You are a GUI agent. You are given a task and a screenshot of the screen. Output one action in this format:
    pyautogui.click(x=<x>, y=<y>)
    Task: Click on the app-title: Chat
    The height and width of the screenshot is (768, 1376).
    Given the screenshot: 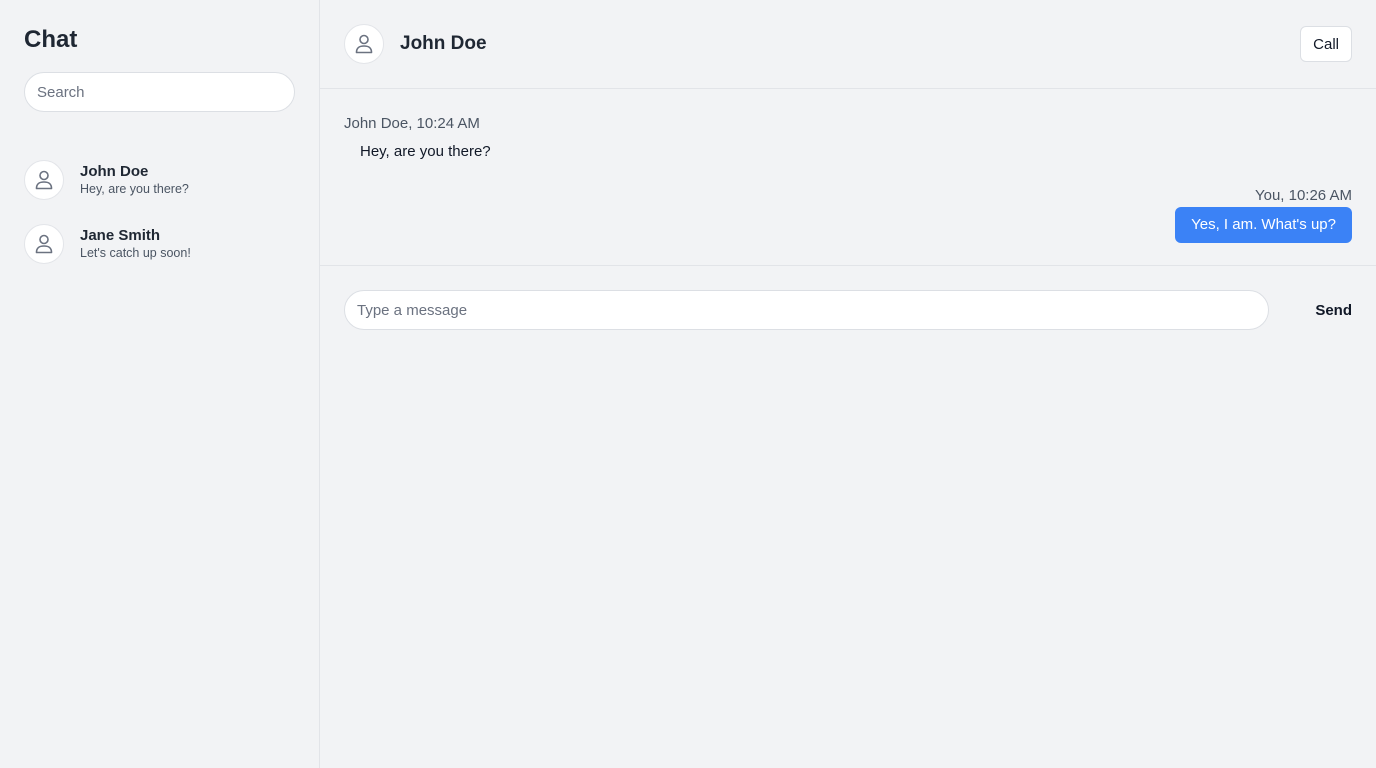 What is the action you would take?
    pyautogui.click(x=51, y=39)
    